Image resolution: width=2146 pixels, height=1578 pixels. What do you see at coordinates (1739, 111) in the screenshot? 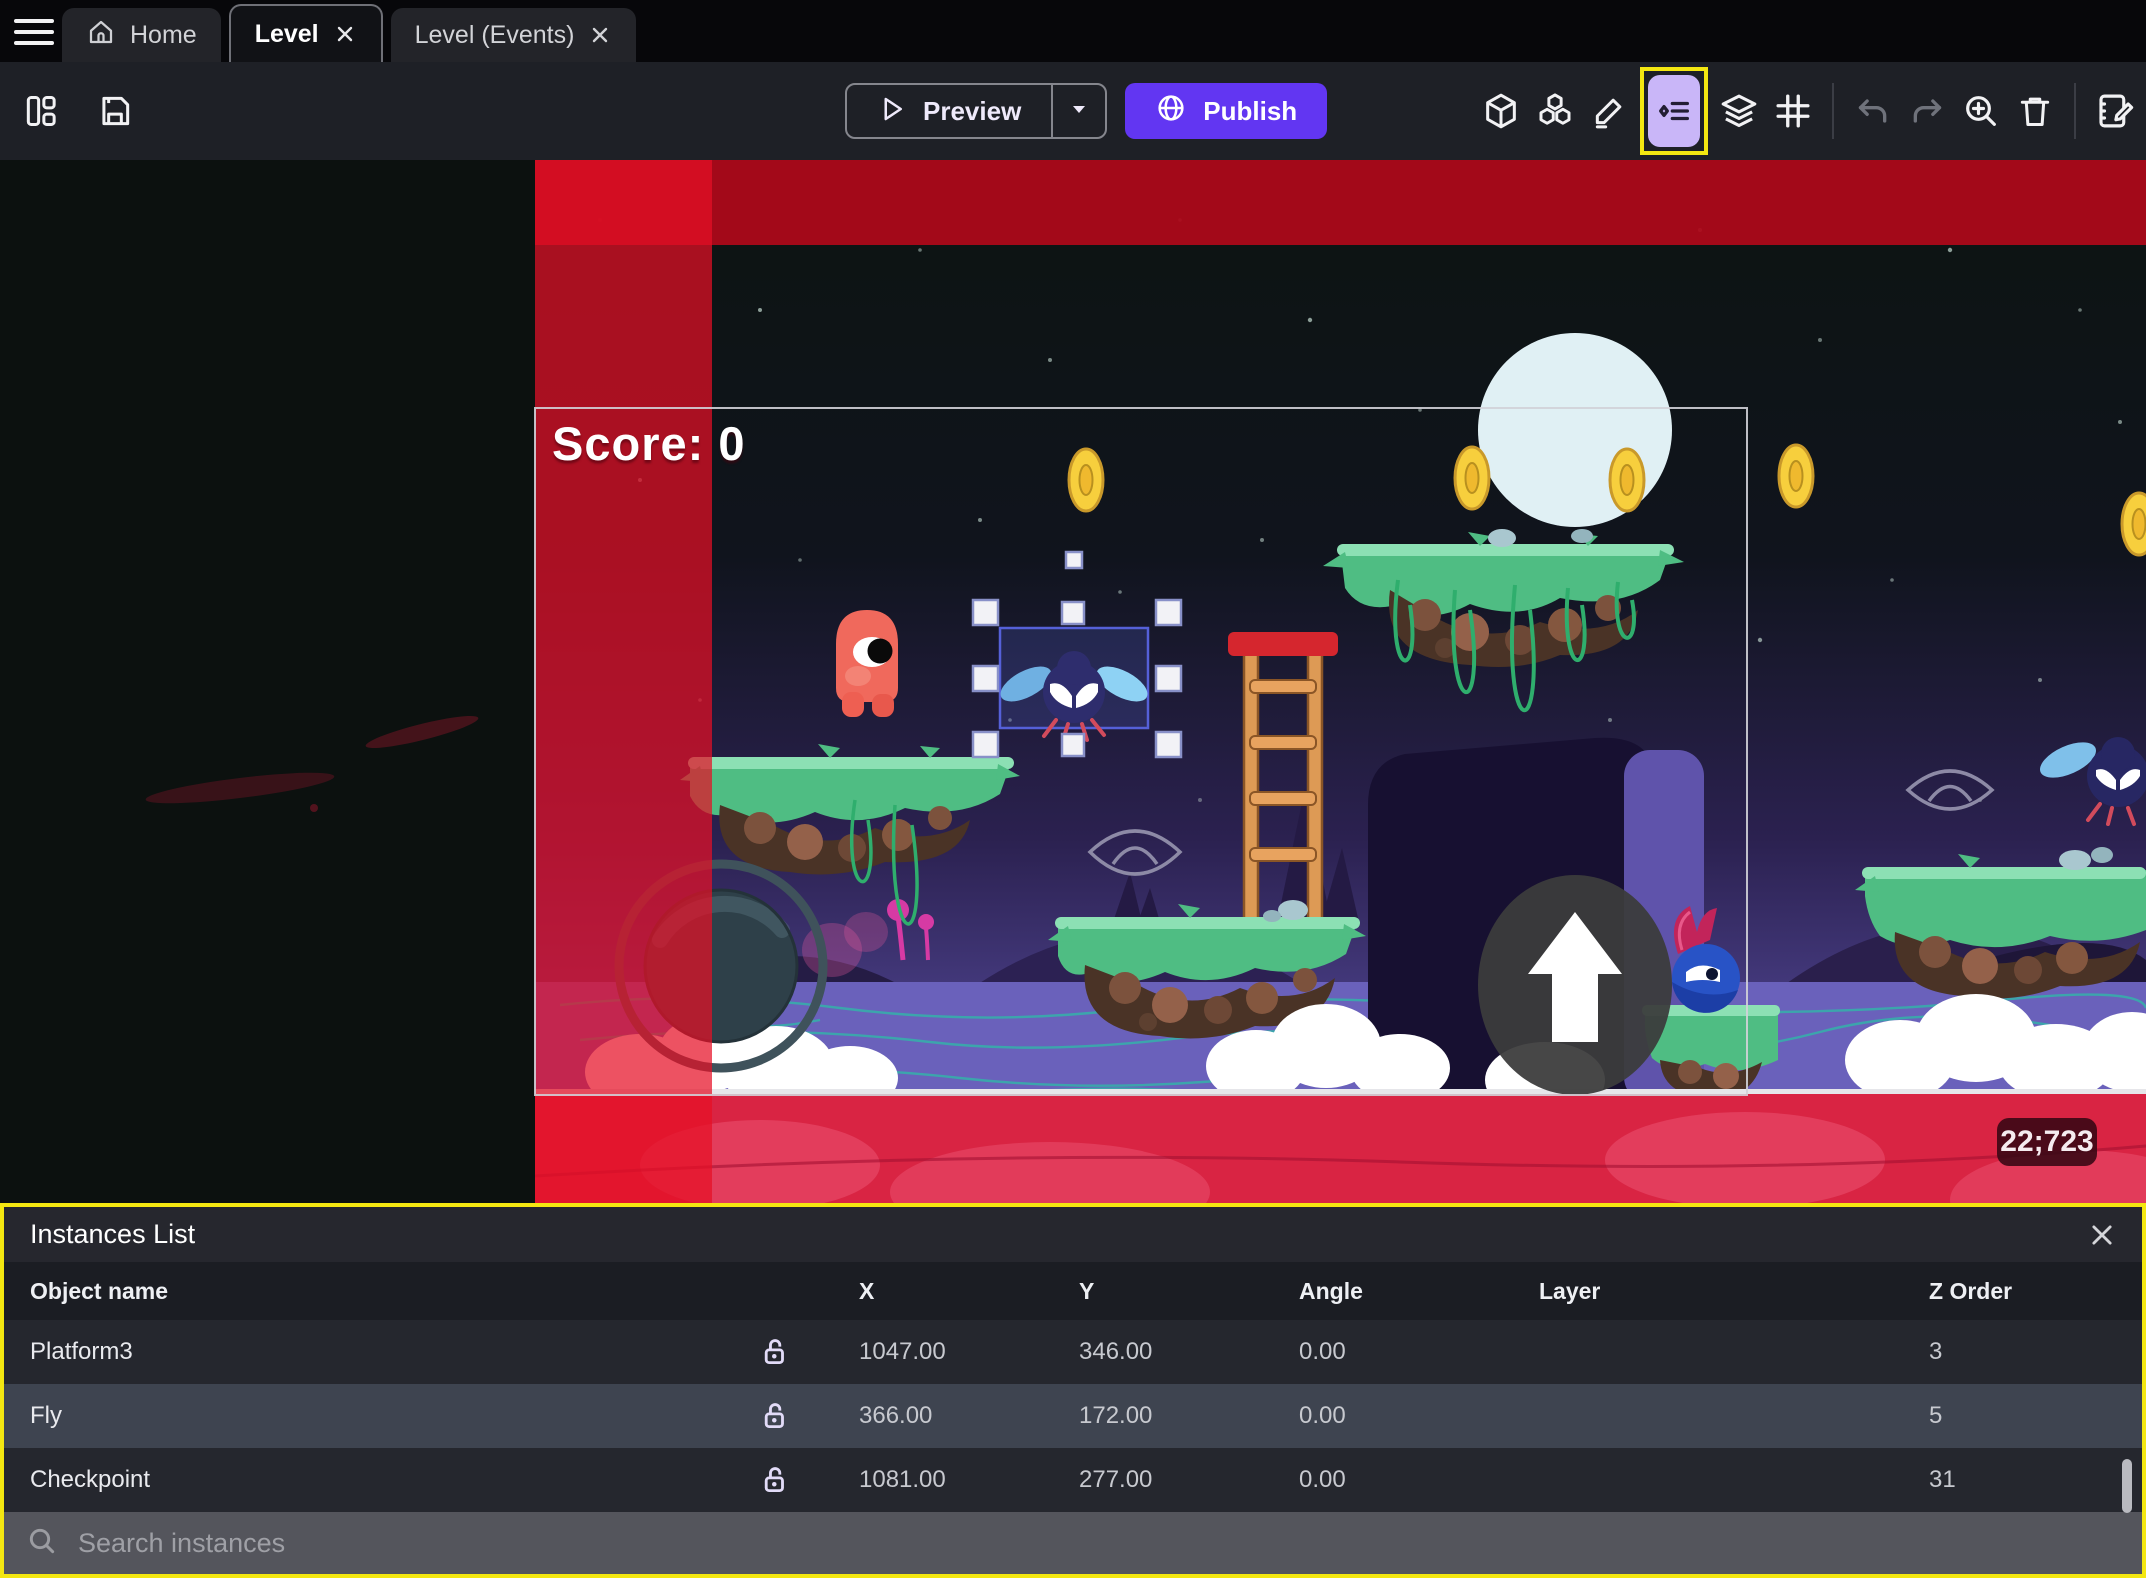
I see `layers-icon` at bounding box center [1739, 111].